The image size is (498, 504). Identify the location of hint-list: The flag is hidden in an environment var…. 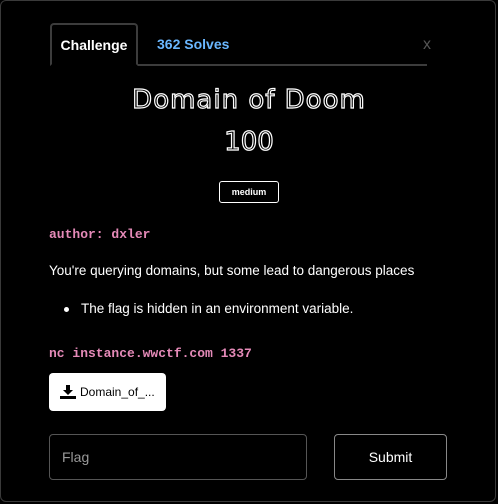
(201, 308).